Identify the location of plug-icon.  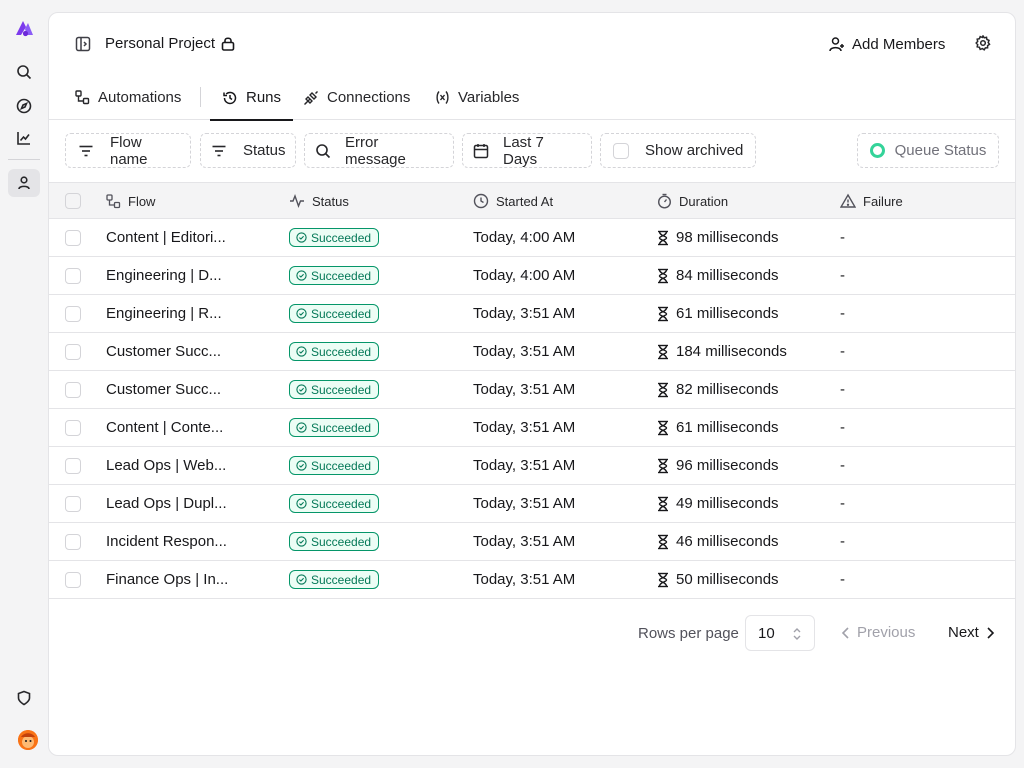
(311, 98).